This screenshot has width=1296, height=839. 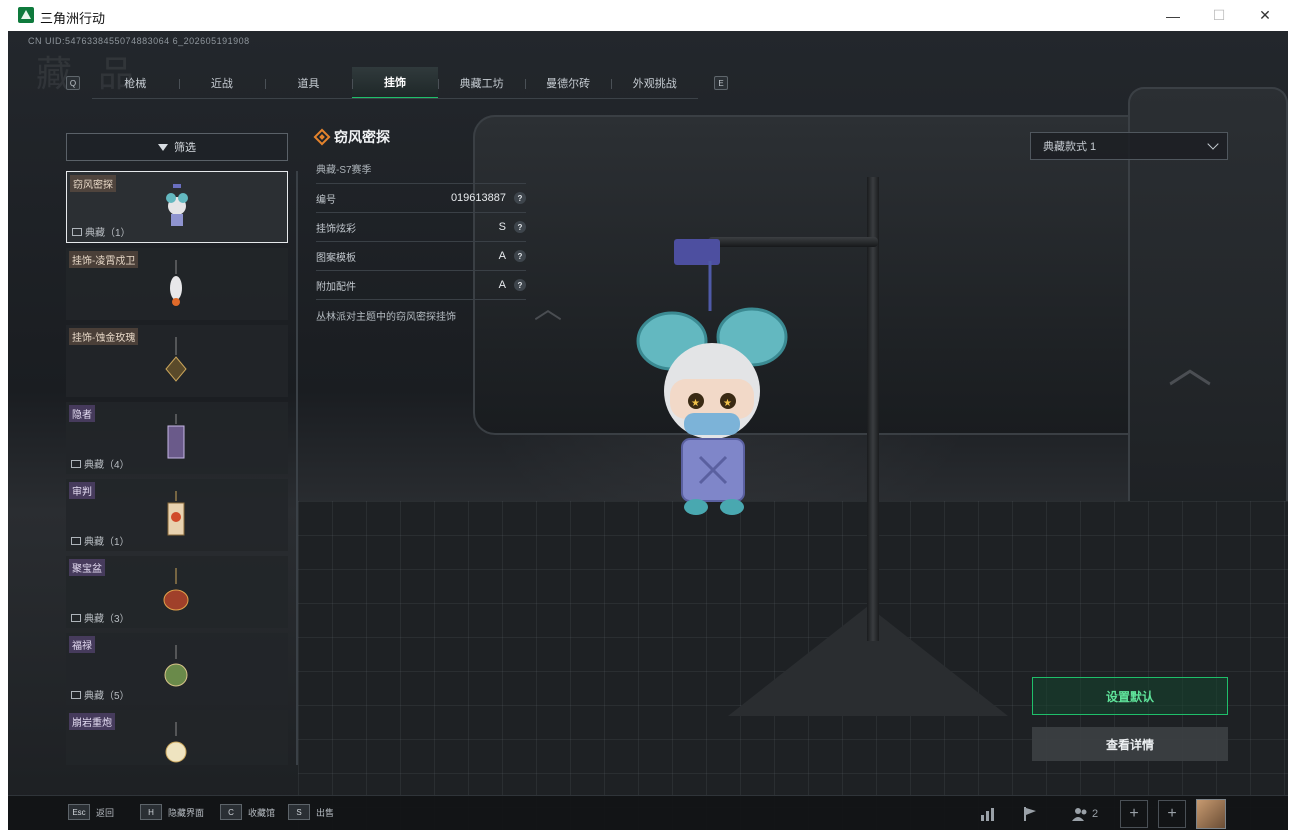 I want to click on set-default-button: 设置默认, so click(x=1130, y=696).